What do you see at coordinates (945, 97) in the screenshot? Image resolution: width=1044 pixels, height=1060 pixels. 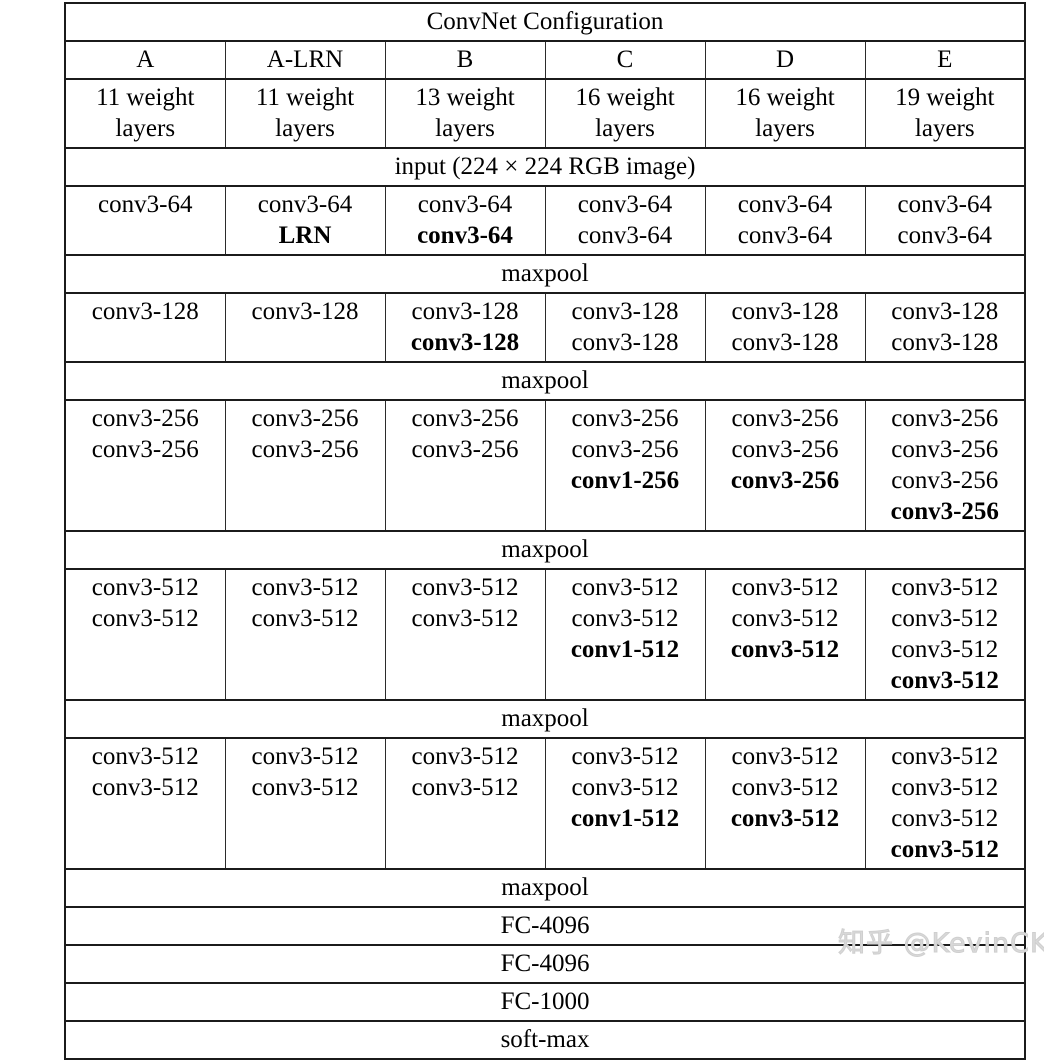 I see `weight-layers-line: 19 weight` at bounding box center [945, 97].